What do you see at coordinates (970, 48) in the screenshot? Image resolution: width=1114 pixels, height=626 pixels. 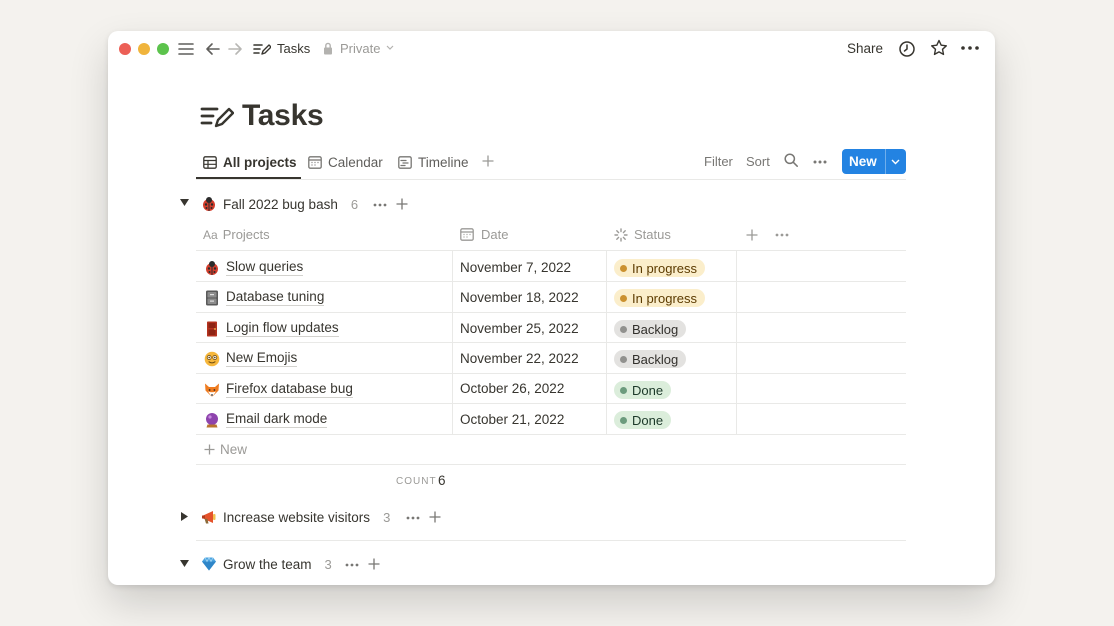 I see `more-options-icon` at bounding box center [970, 48].